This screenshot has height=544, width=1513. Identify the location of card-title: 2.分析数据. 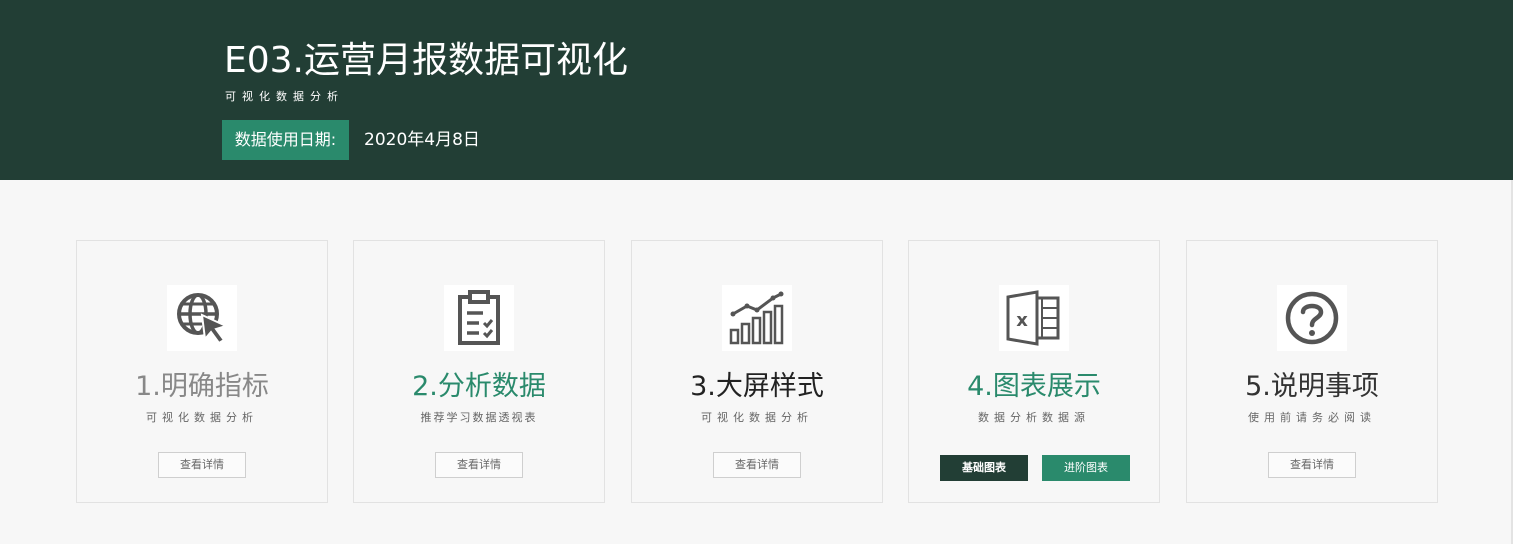
(479, 386).